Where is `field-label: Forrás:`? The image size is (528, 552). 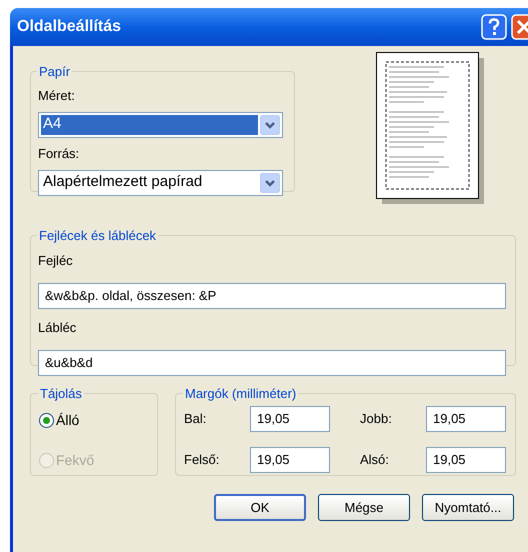 field-label: Forrás: is located at coordinates (59, 153).